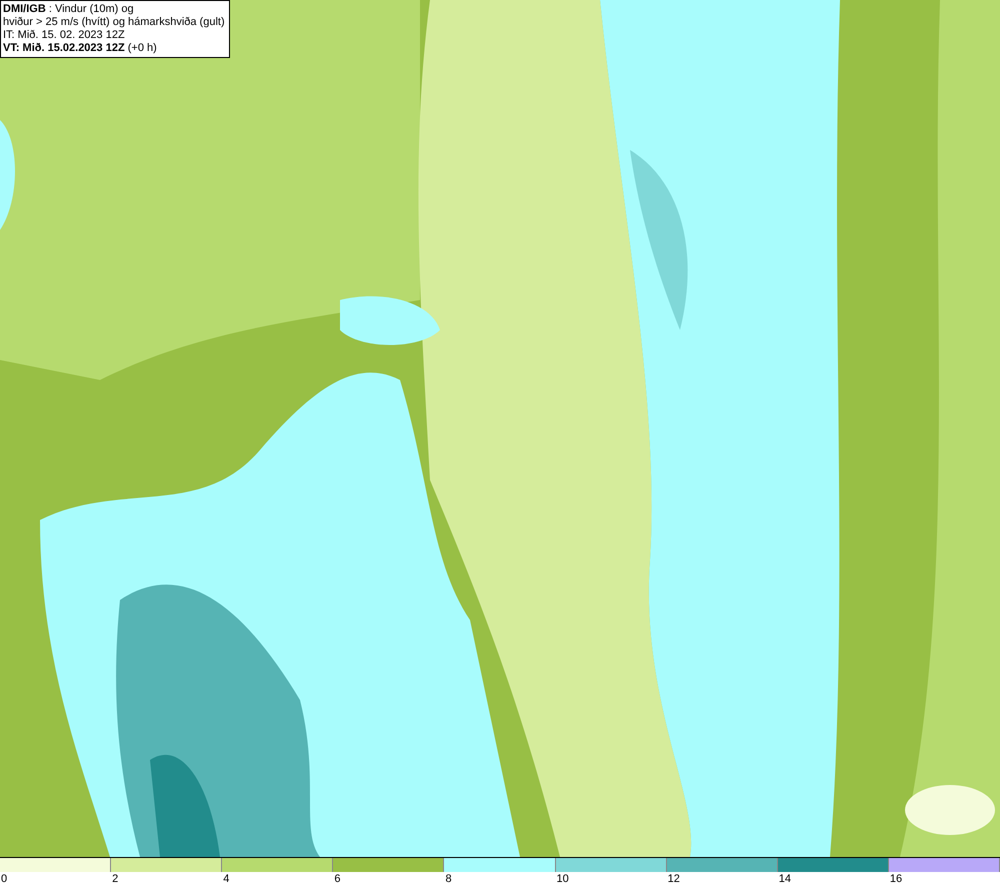 The image size is (1000, 887). Describe the element at coordinates (562, 879) in the screenshot. I see `scale-tick-label: 10` at that location.